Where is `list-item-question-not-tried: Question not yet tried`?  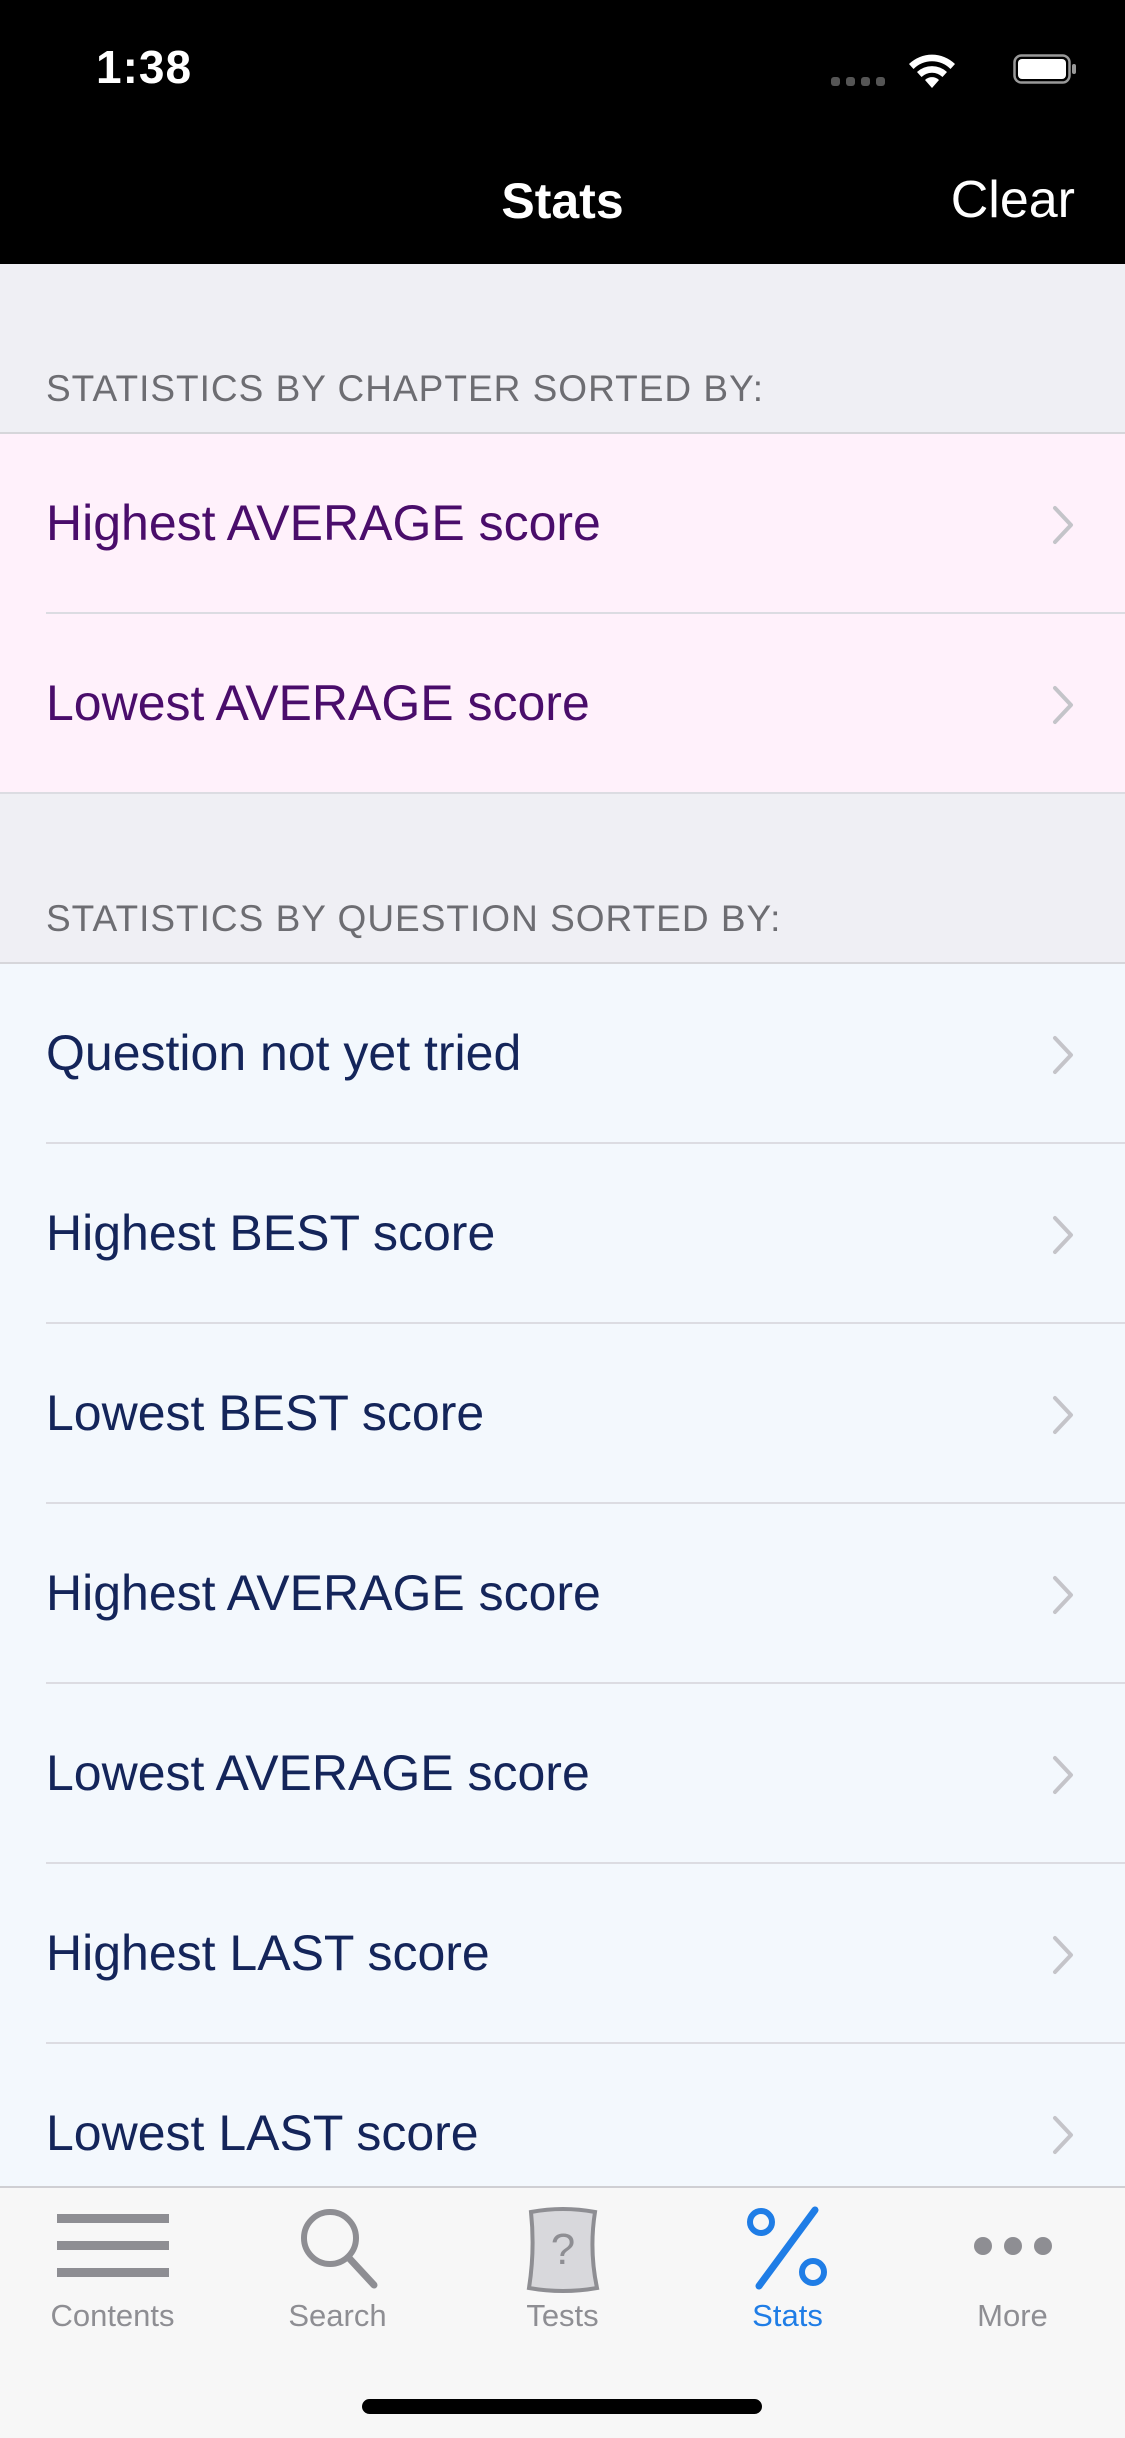 list-item-question-not-tried: Question not yet tried is located at coordinates (562, 1054).